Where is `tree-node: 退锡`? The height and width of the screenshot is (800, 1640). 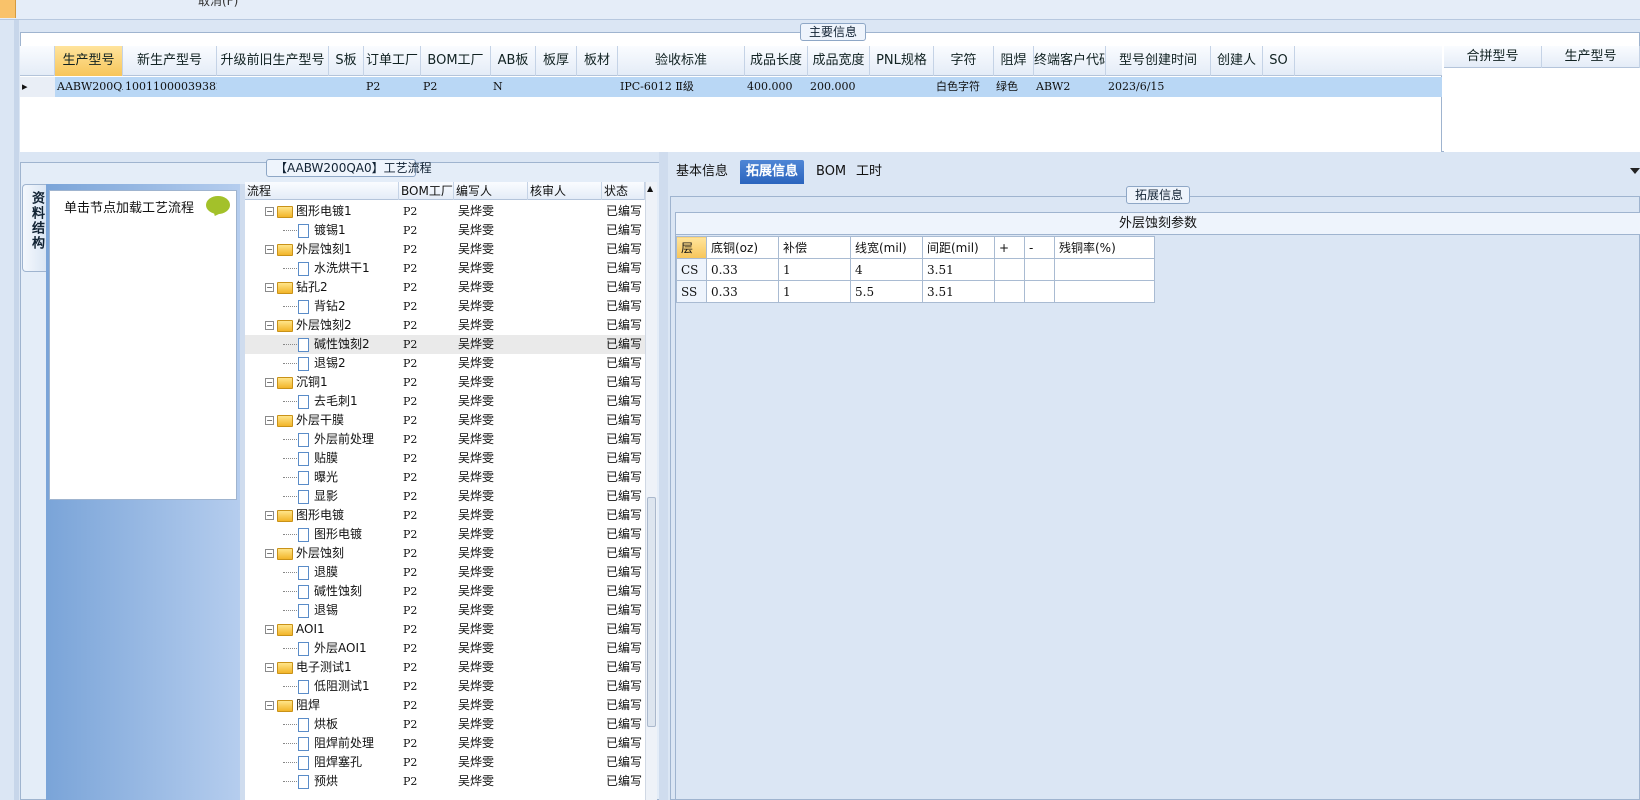
tree-node: 退锡 is located at coordinates (322, 610).